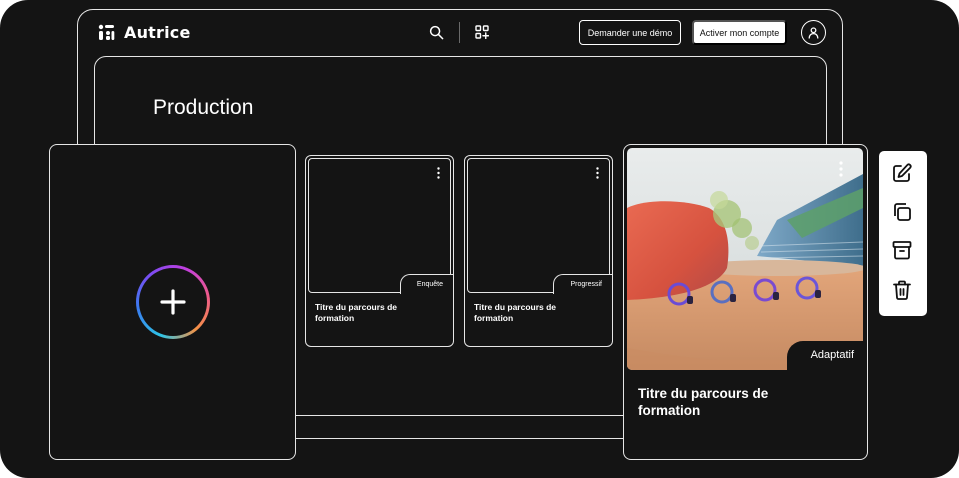 Image resolution: width=959 pixels, height=478 pixels. I want to click on course-type-tag: Enquête, so click(426, 284).